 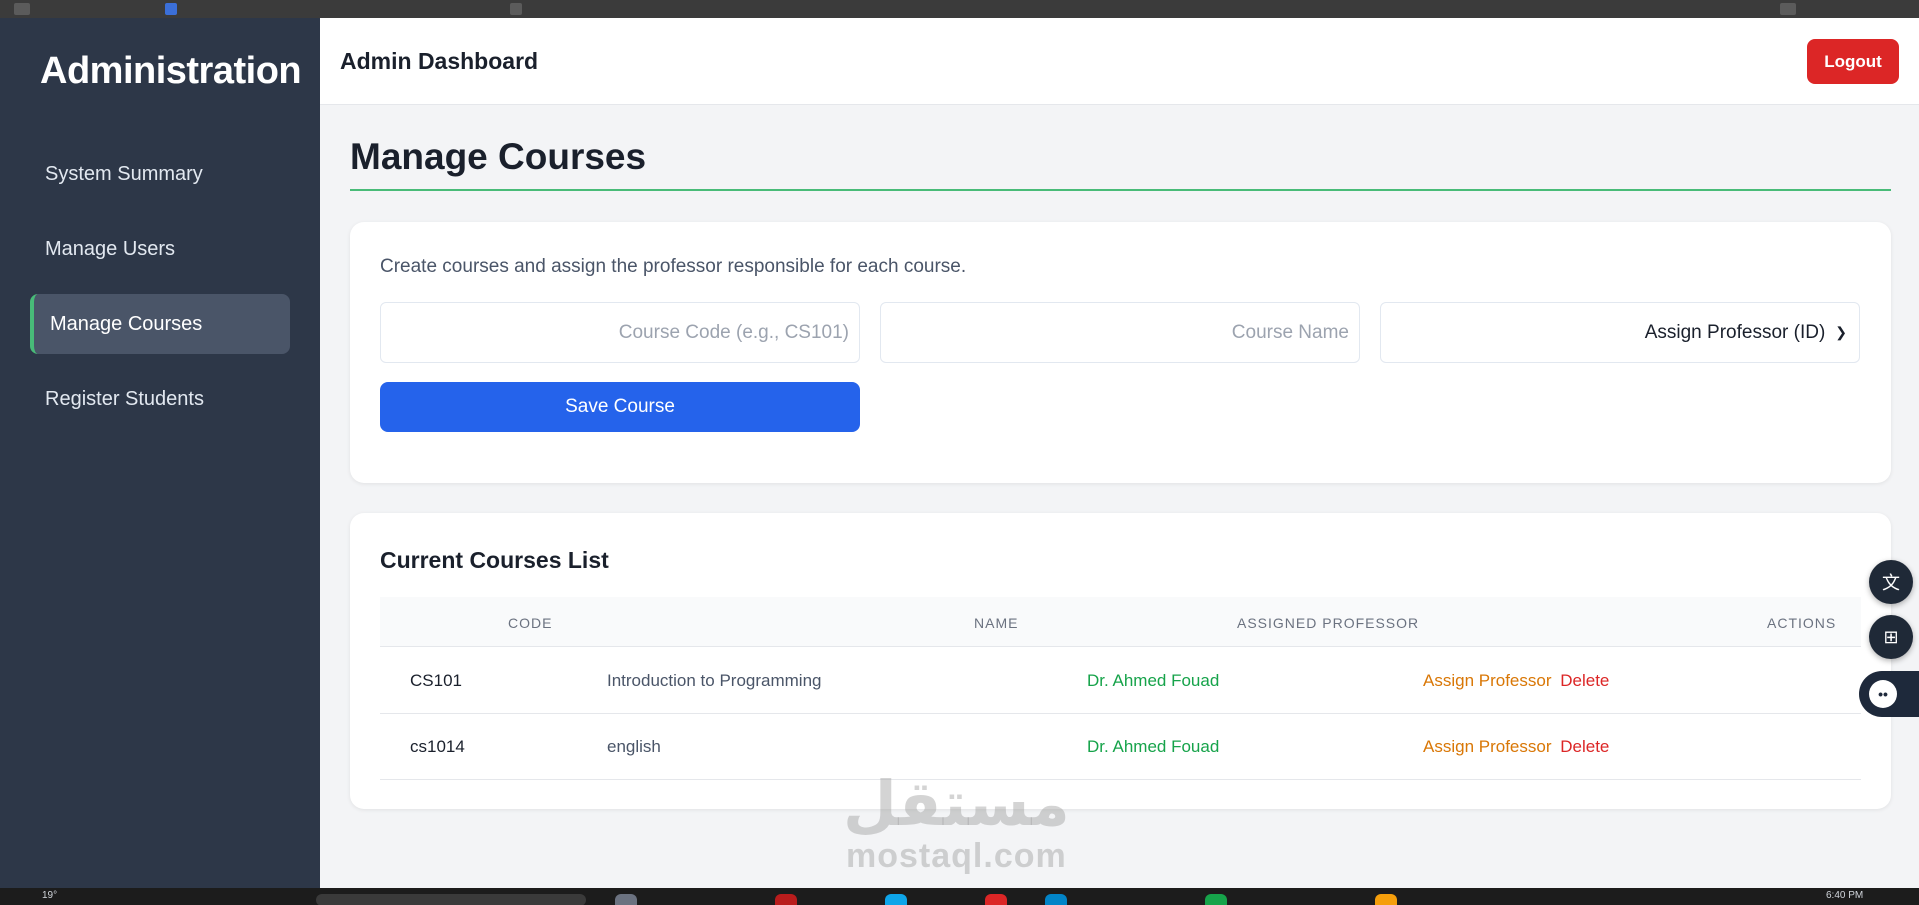 What do you see at coordinates (1845, 895) in the screenshot?
I see `taskbar-clock: 6:40 PM` at bounding box center [1845, 895].